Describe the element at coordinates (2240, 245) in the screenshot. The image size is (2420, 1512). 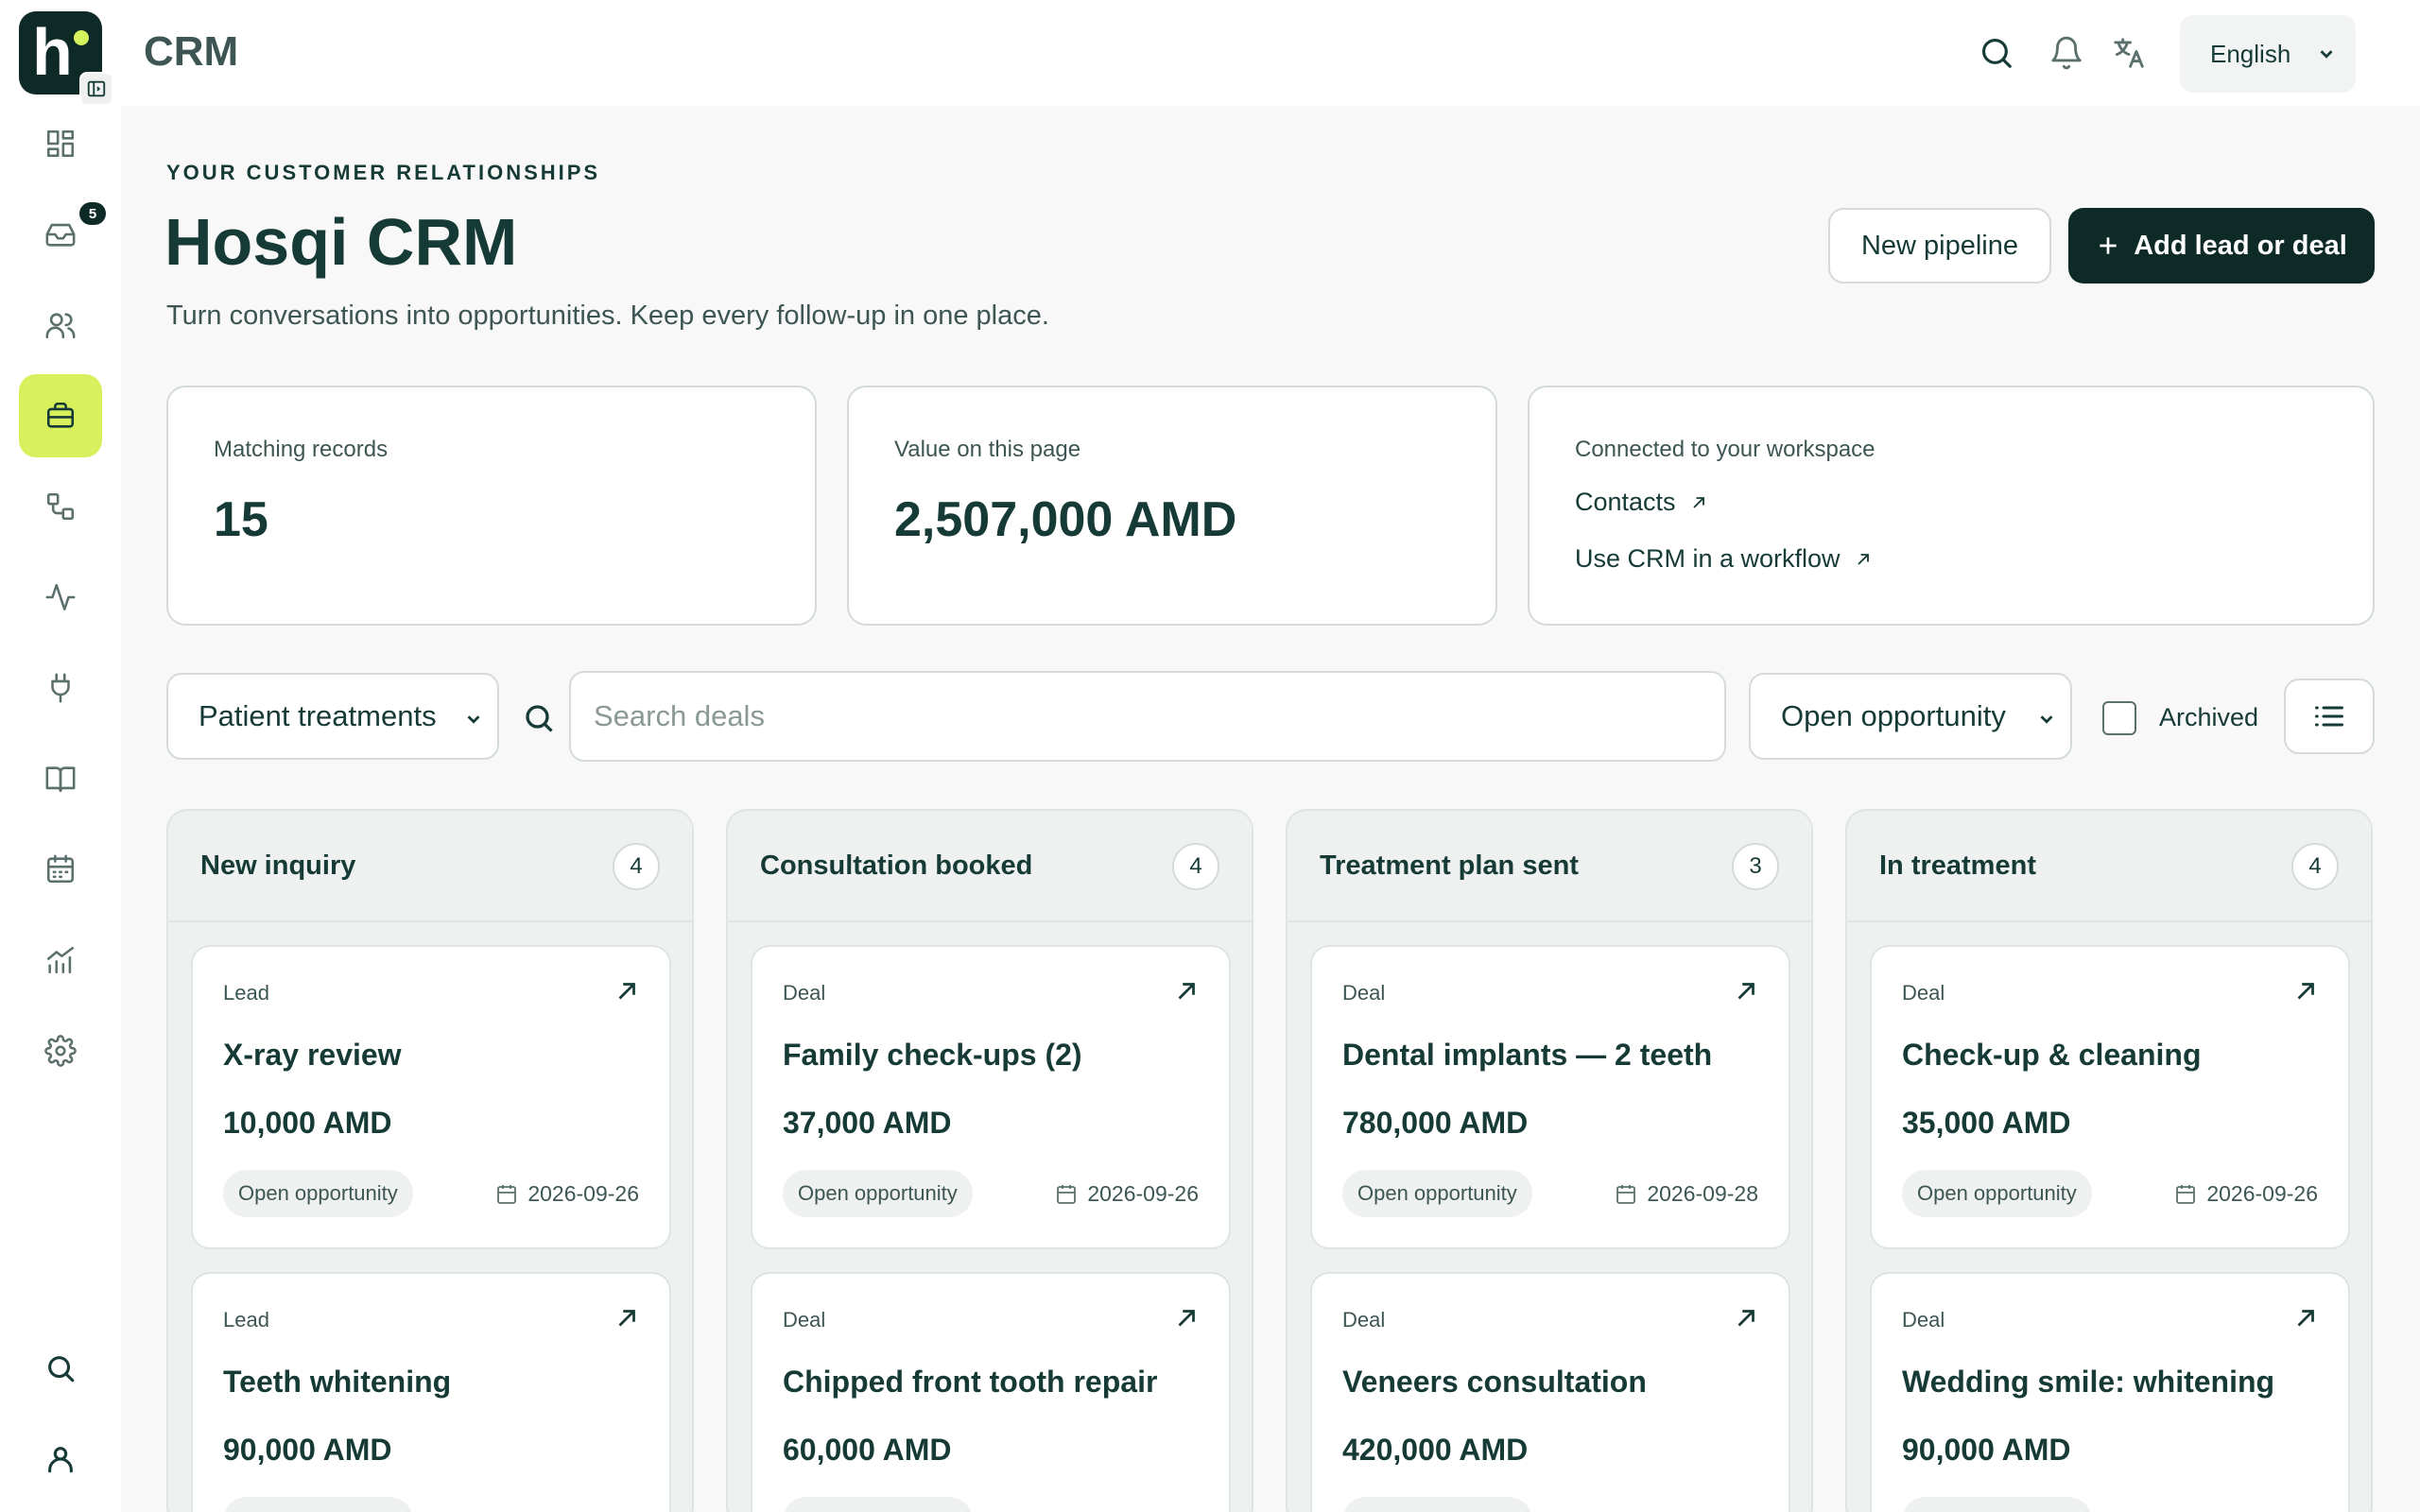
I see `add-lead-or-deal-label: Add lead or deal` at that location.